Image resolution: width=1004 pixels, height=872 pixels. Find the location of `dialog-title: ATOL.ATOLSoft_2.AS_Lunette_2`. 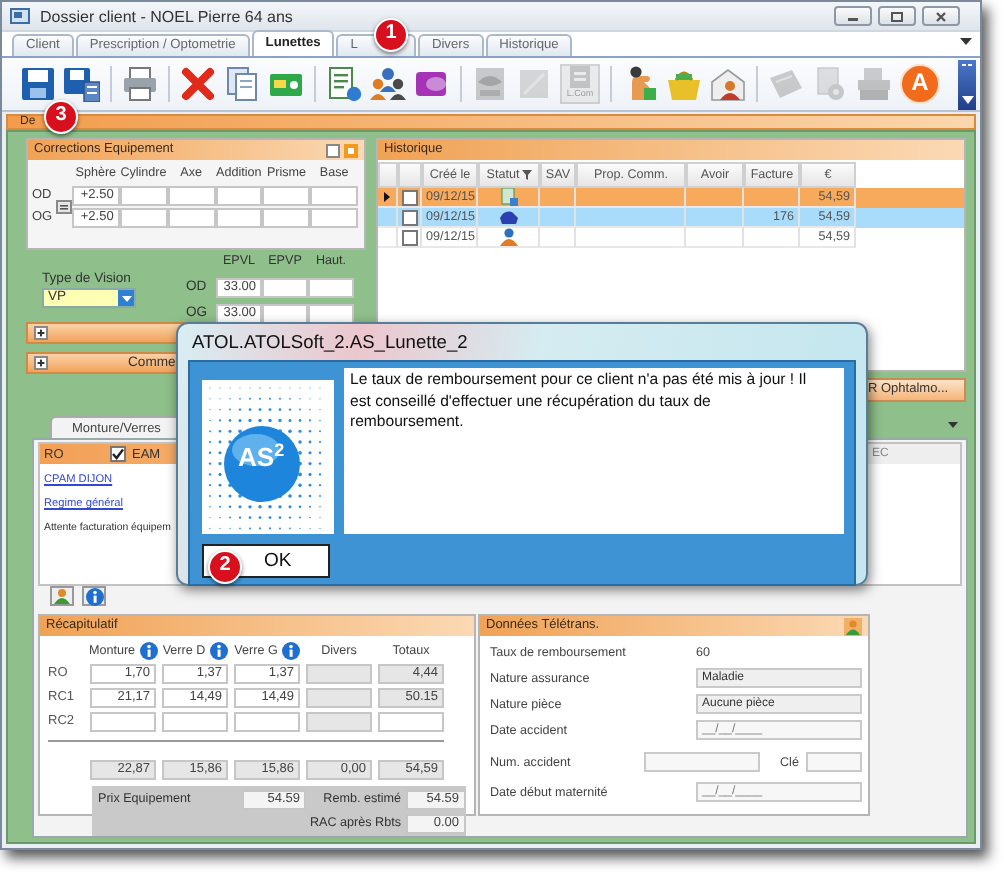

dialog-title: ATOL.ATOLSoft_2.AS_Lunette_2 is located at coordinates (330, 343).